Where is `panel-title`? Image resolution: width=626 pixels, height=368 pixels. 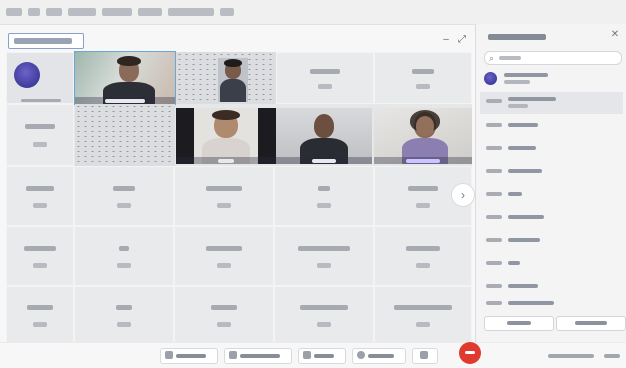
panel-title is located at coordinates (517, 37).